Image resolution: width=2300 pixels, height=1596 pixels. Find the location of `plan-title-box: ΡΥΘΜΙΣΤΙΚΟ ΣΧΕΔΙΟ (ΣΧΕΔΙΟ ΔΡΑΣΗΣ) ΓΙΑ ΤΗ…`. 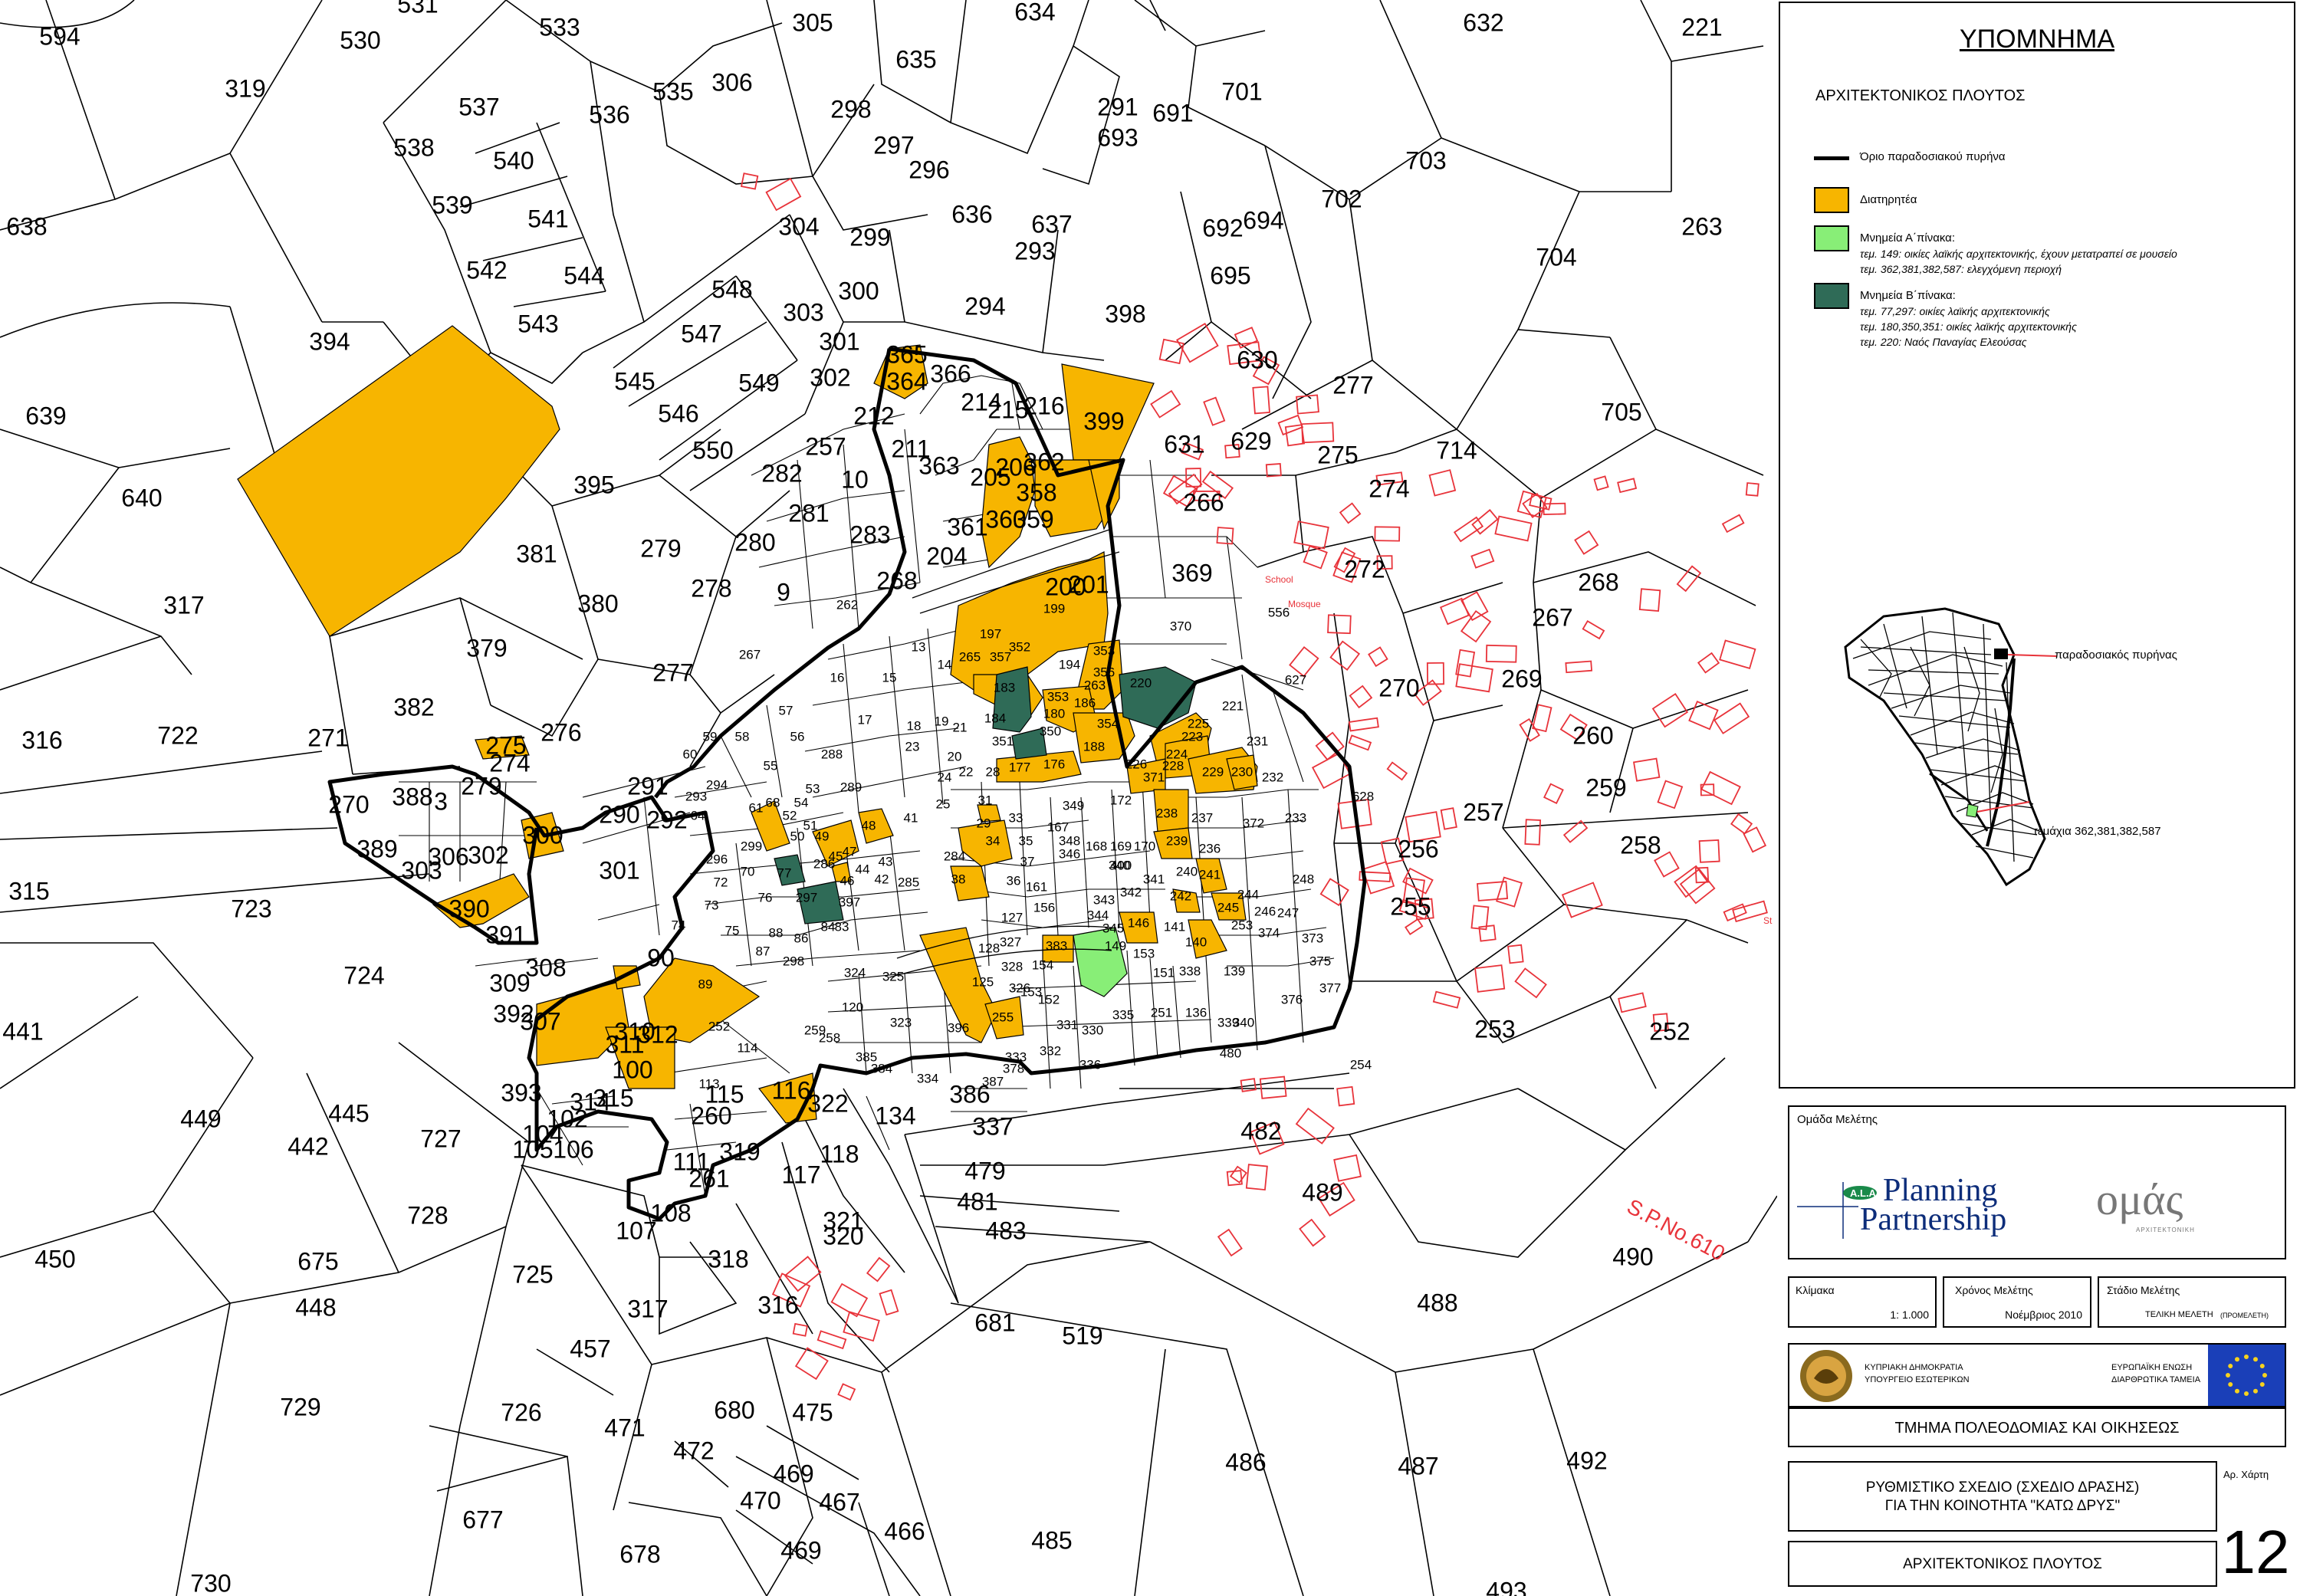

plan-title-box: ΡΥΘΜΙΣΤΙΚΟ ΣΧΕΔΙΟ (ΣΧΕΔΙΟ ΔΡΑΣΗΣ) ΓΙΑ ΤΗ… is located at coordinates (2003, 1496).